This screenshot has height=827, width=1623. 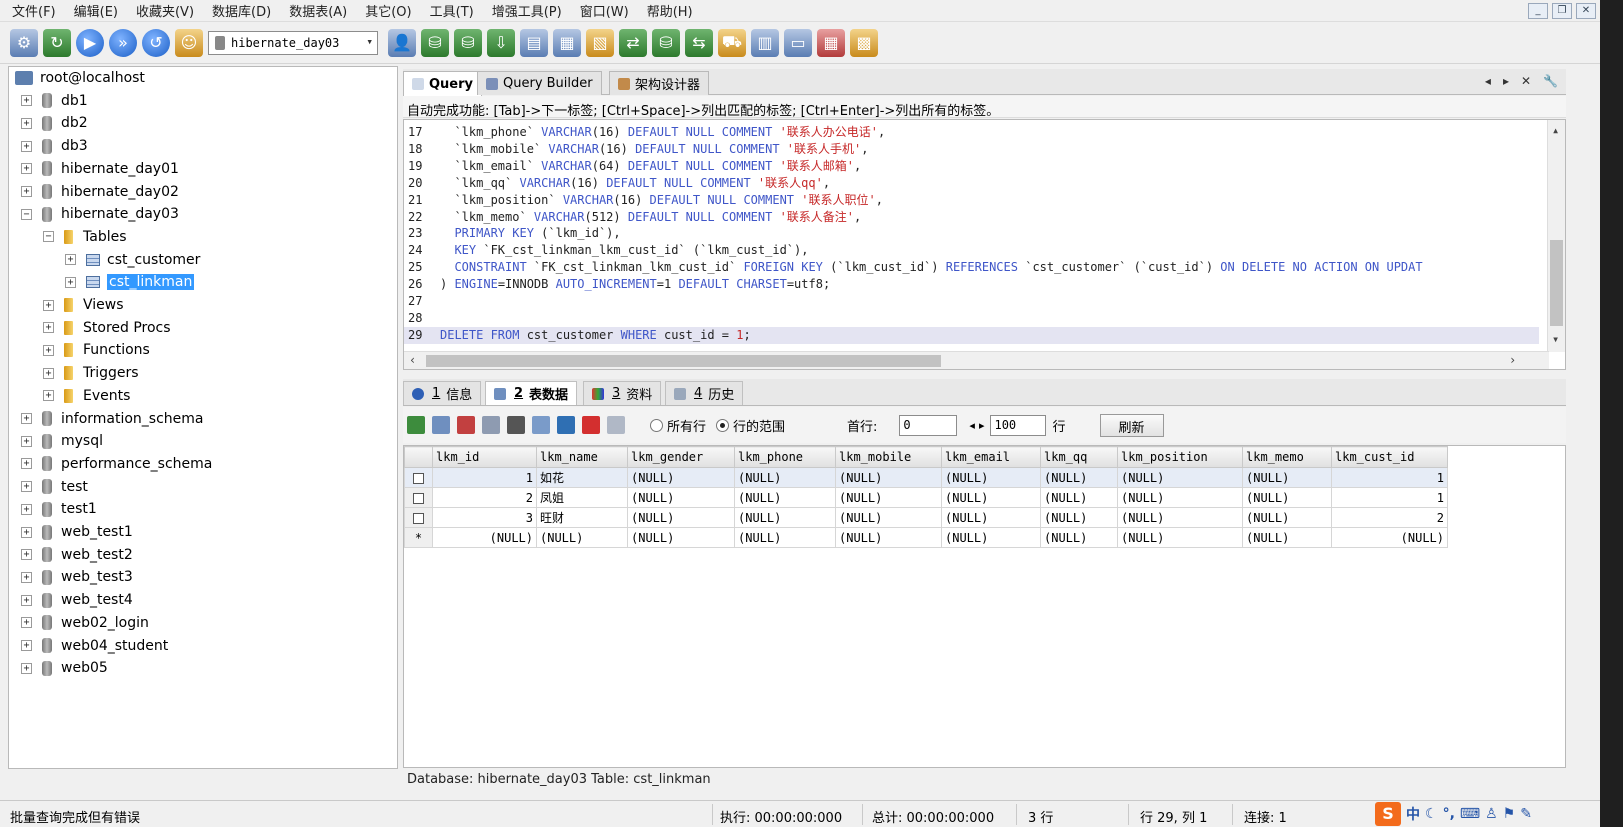 What do you see at coordinates (1506, 81) in the screenshot?
I see `chevron-right-icon: ▸` at bounding box center [1506, 81].